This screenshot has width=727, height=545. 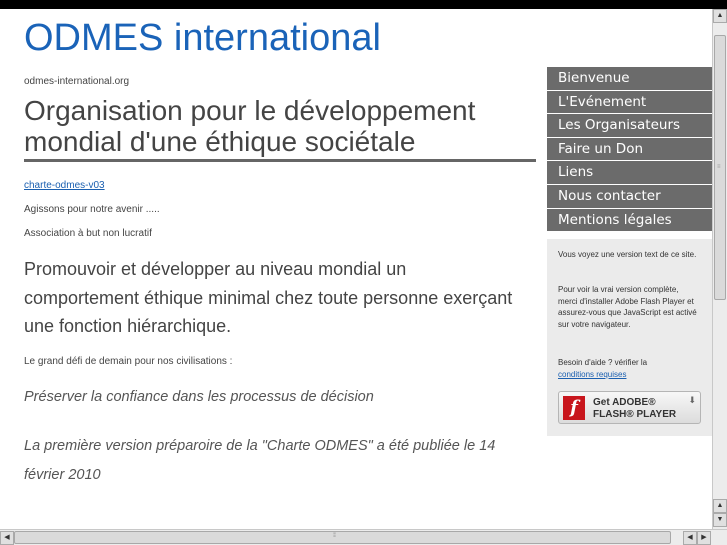 I want to click on nav-item-liens: Liens, so click(x=629, y=172).